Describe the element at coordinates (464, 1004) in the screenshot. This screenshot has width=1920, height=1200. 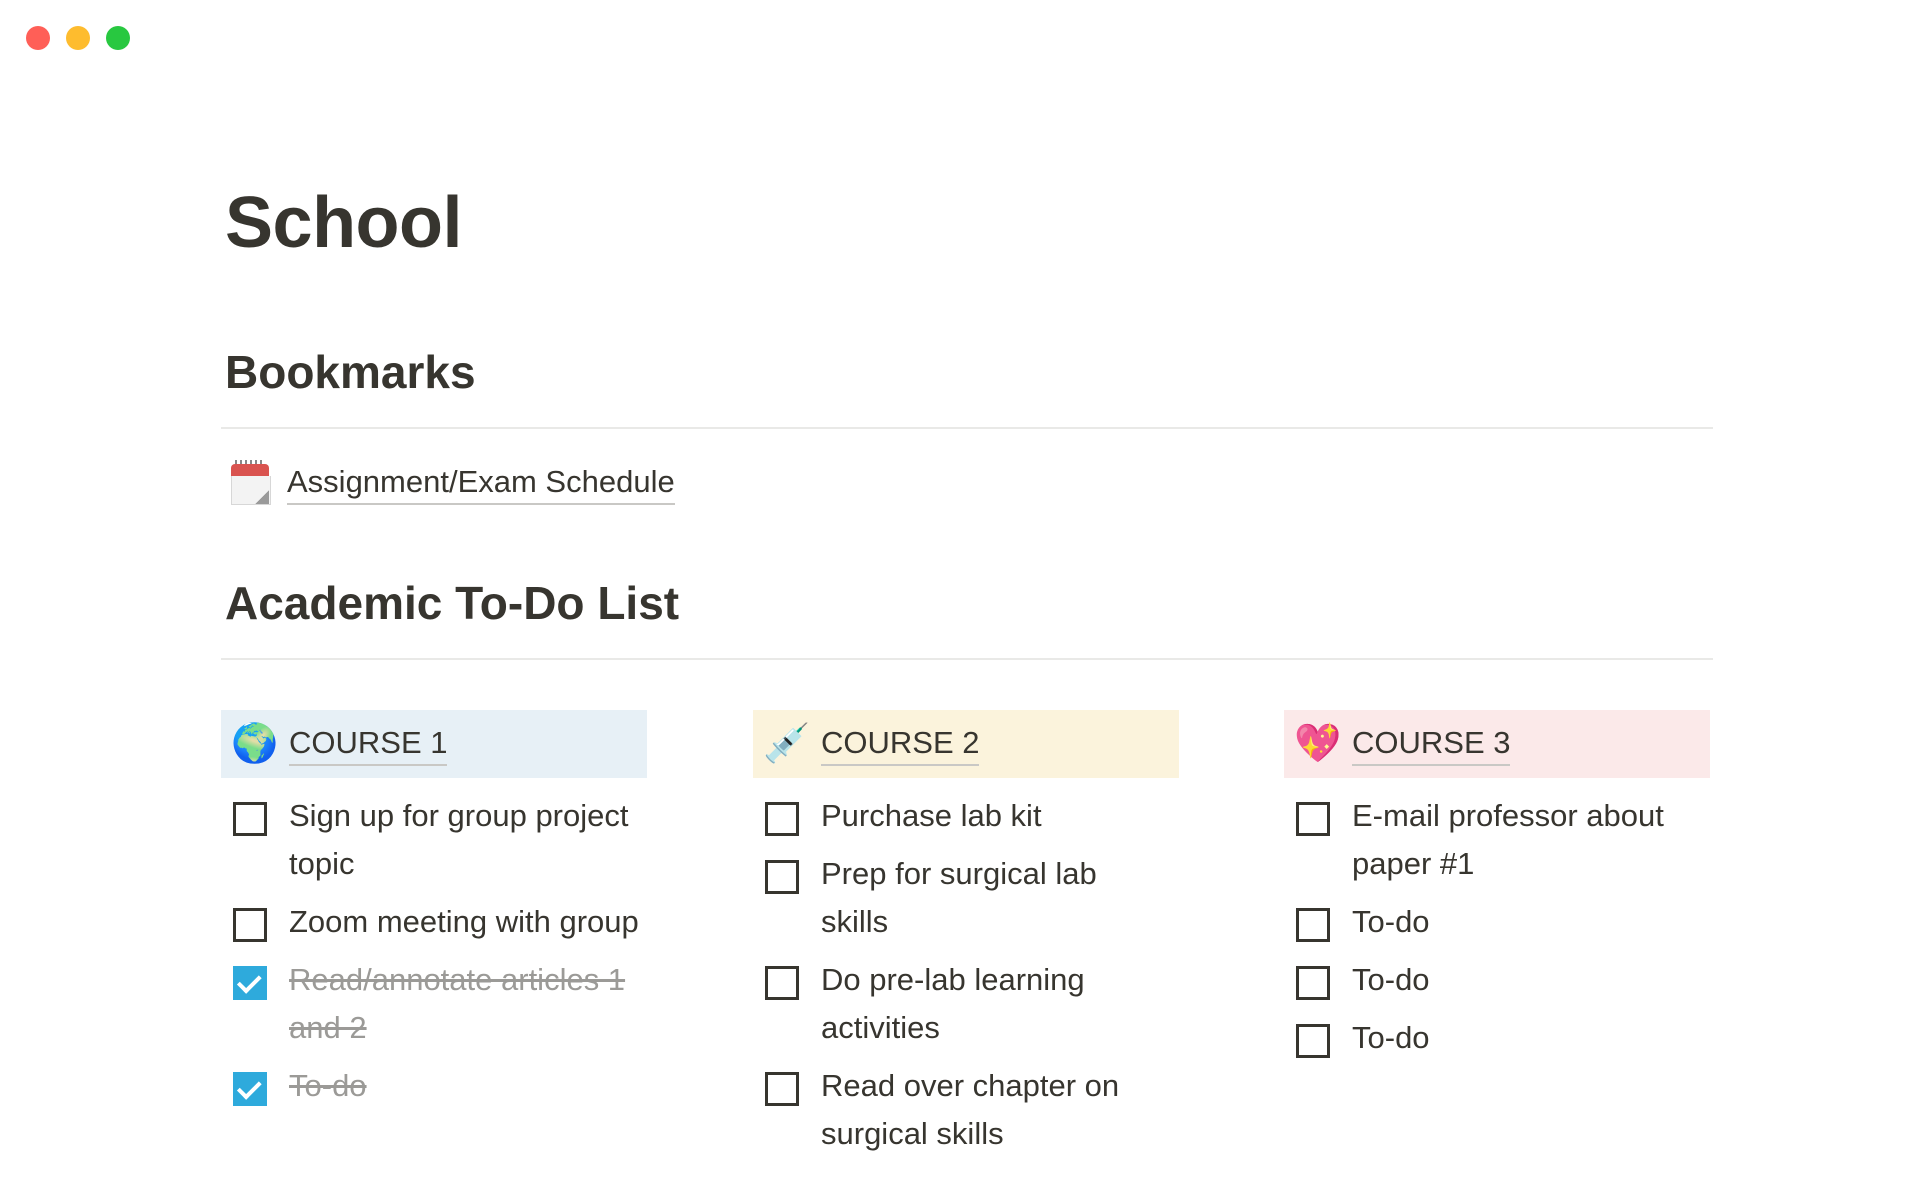
I see `todo-text: Read/annotate articles 1 and 2` at that location.